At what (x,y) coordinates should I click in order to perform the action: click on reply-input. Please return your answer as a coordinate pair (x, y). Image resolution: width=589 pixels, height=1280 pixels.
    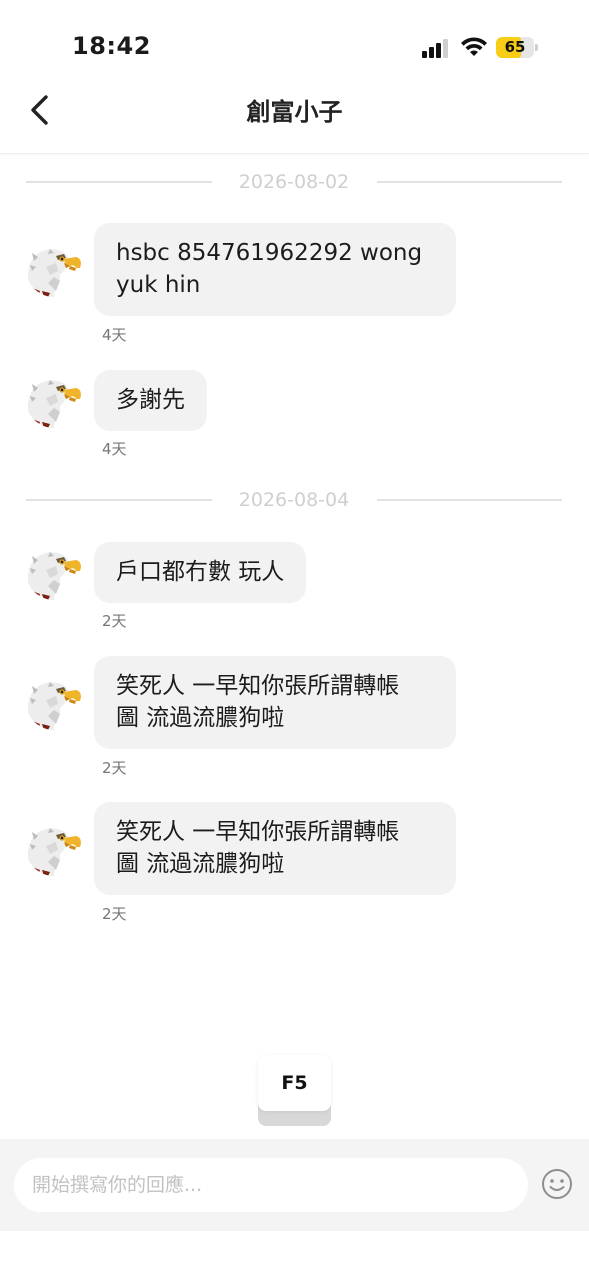
    Looking at the image, I should click on (271, 1185).